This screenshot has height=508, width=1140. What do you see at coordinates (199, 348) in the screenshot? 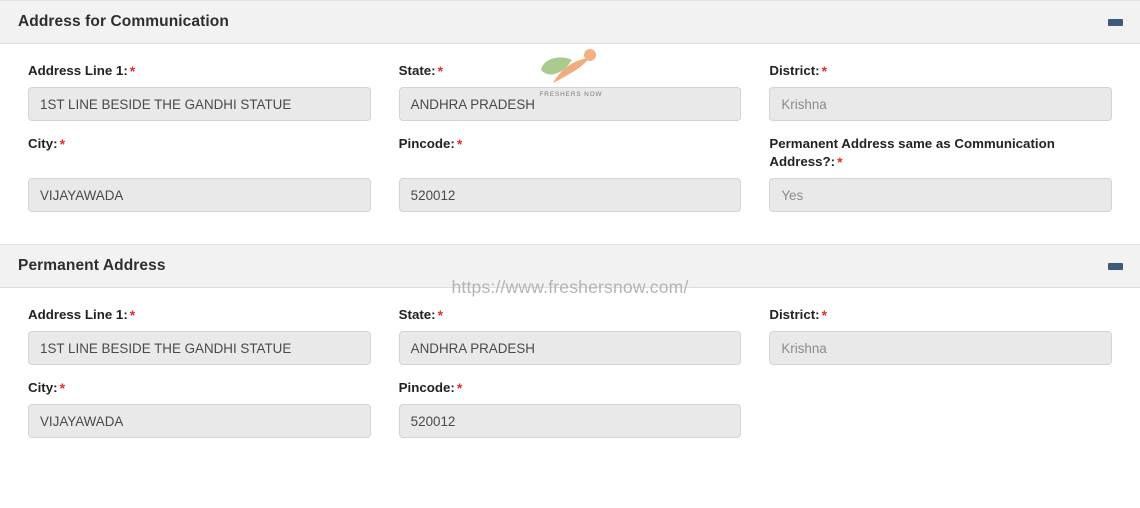
I see `permanent-address-line-1-input: 1ST LINE BESIDE THE GANDHI STATUE` at bounding box center [199, 348].